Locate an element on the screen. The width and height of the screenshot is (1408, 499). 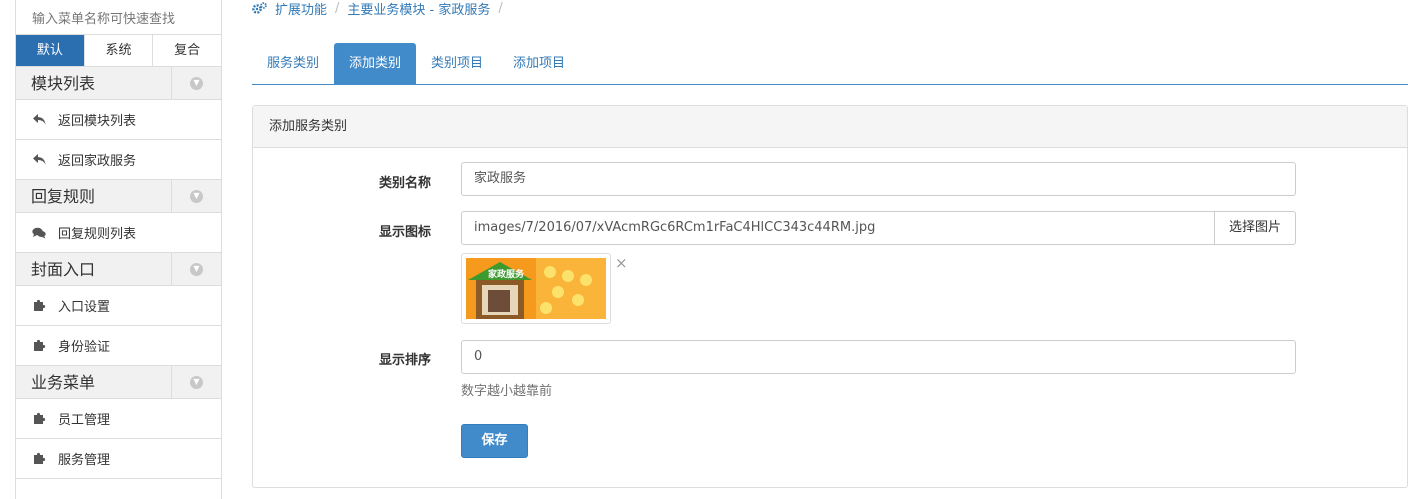
sidebar-item-reply-rule-list: 回复规则列表 is located at coordinates (118, 233).